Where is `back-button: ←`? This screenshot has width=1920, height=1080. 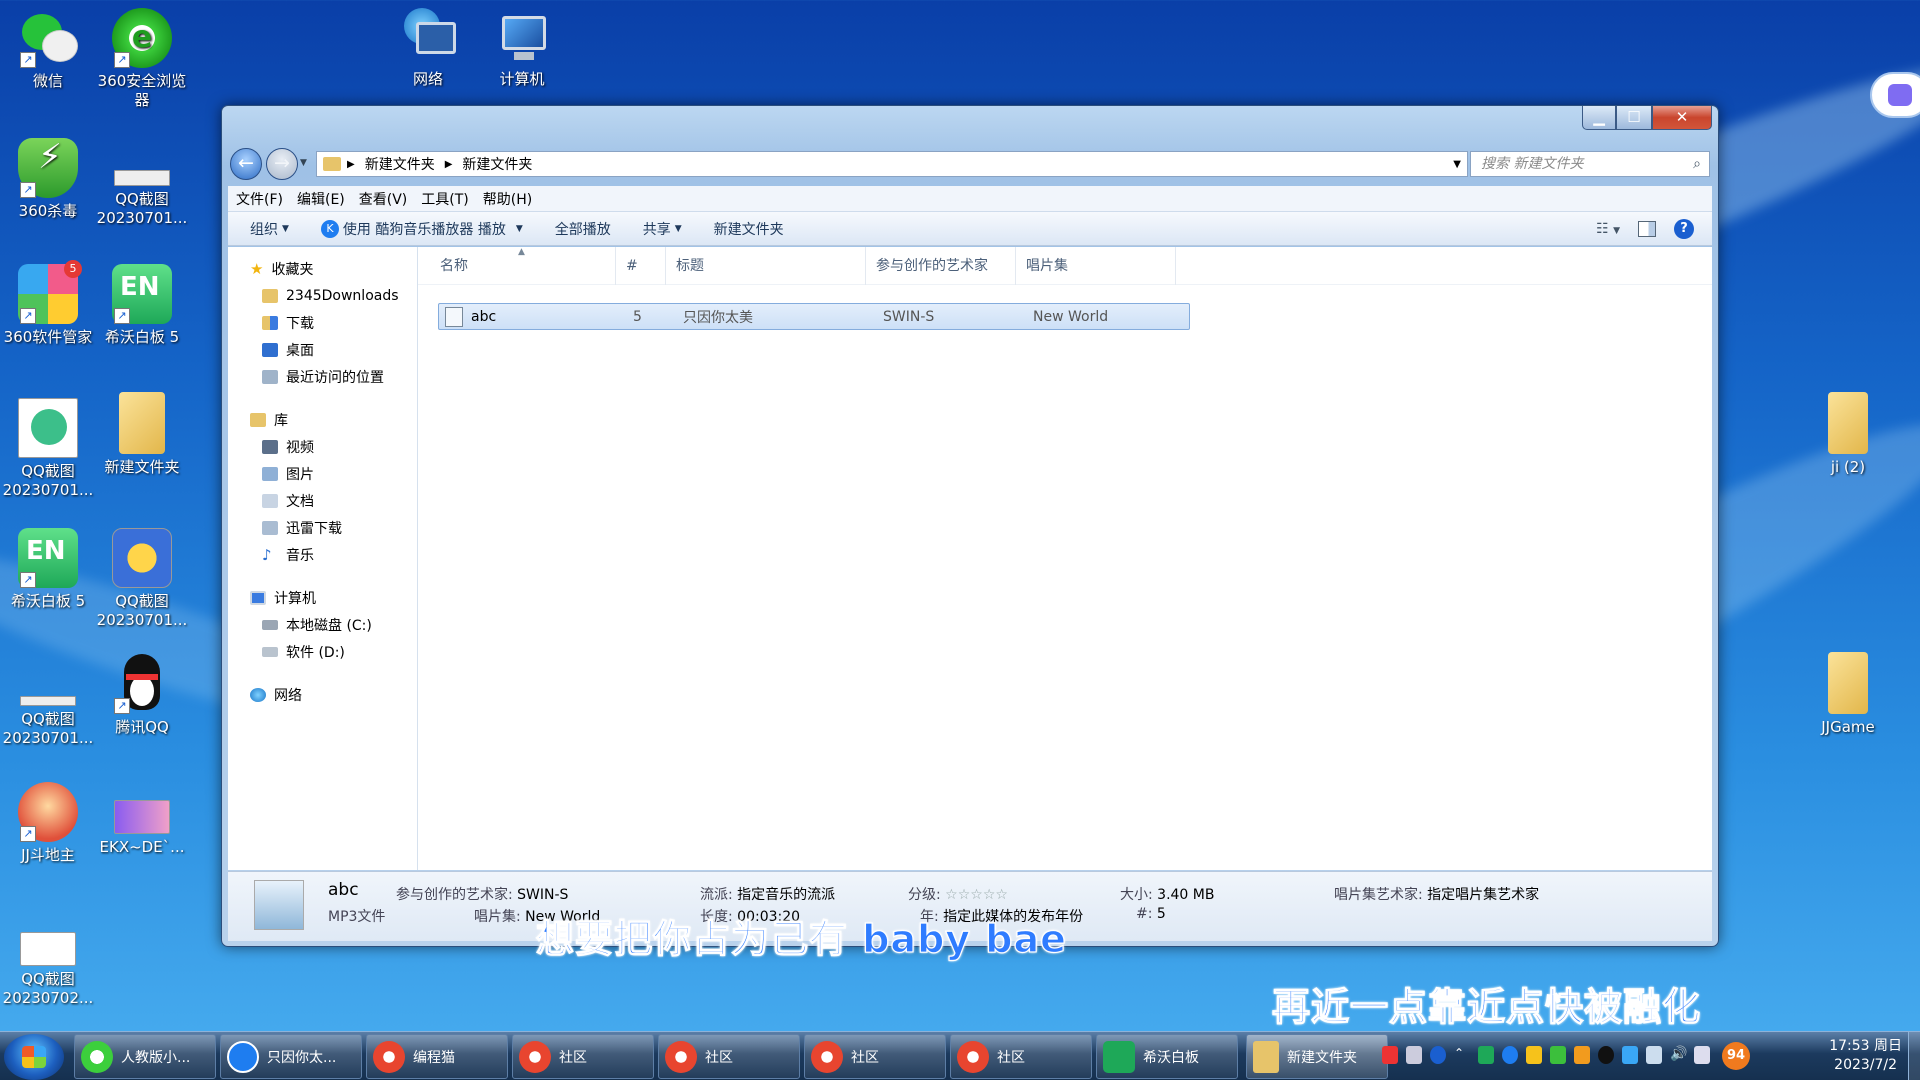 back-button: ← is located at coordinates (246, 164).